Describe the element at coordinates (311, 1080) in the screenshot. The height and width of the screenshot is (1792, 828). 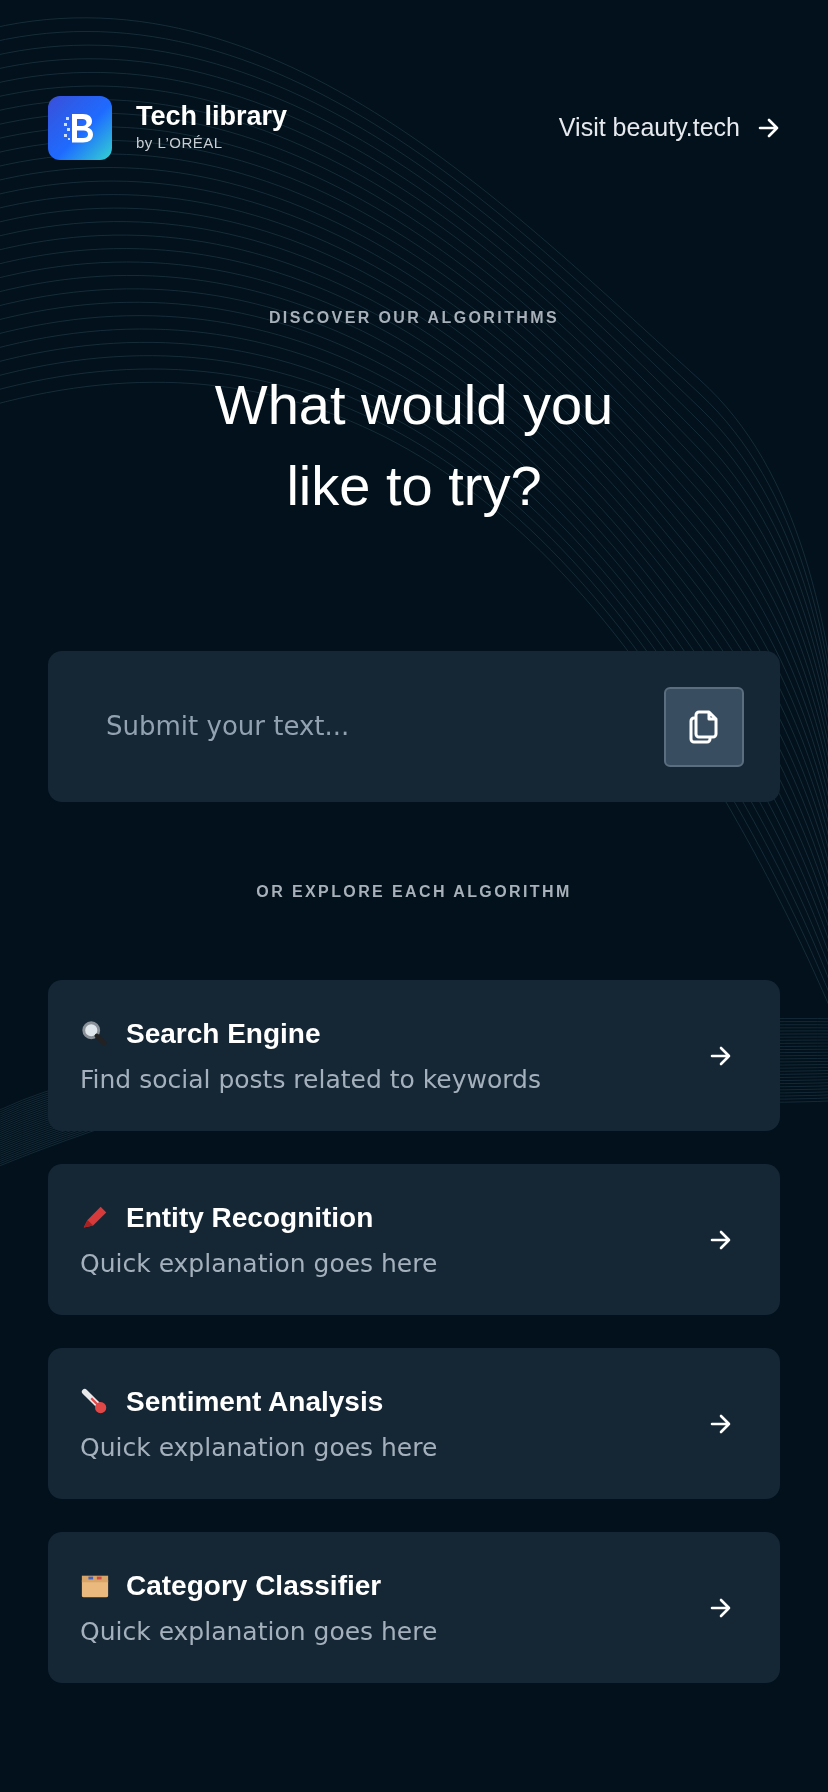
I see `card-description: Find social posts related to keywords` at that location.